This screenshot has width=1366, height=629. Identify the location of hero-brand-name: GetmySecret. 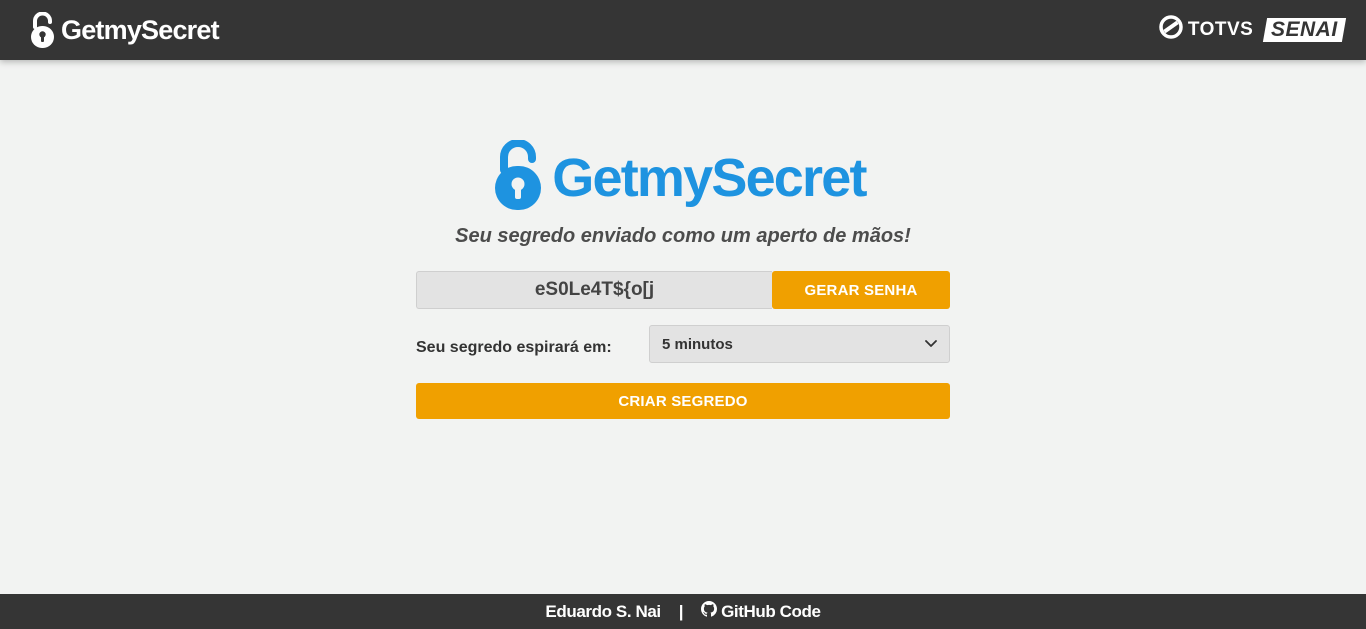
(709, 177).